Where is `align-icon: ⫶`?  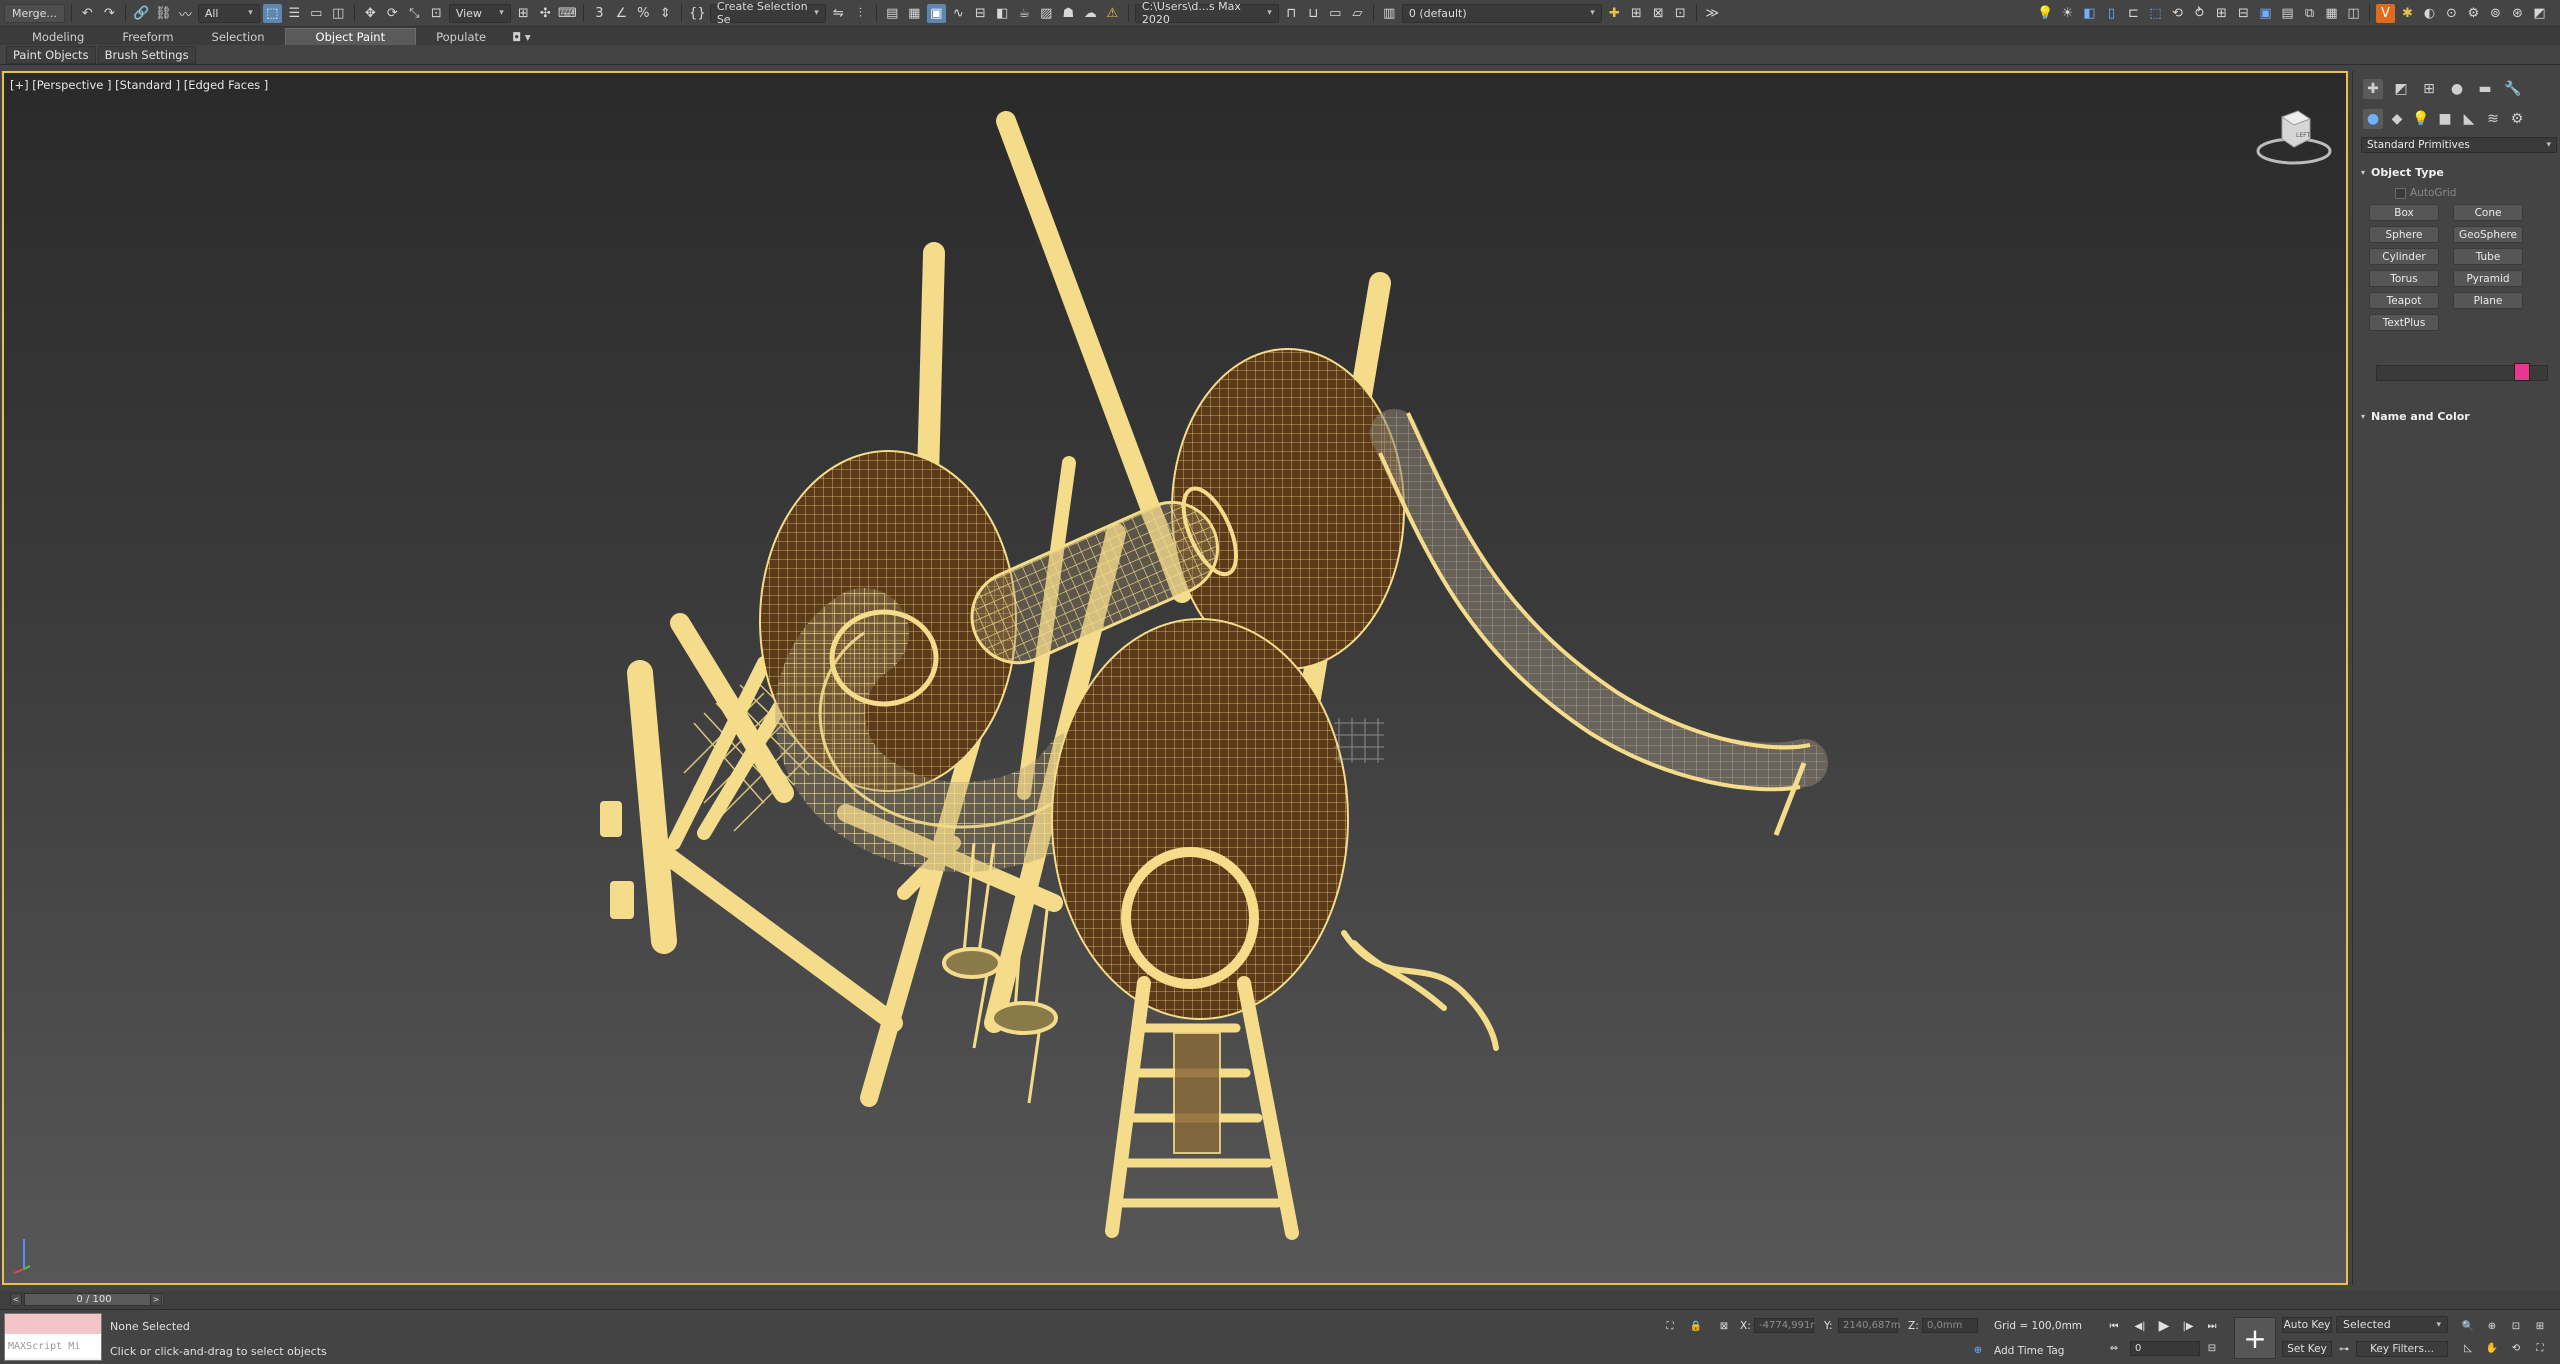 align-icon: ⫶ is located at coordinates (860, 13).